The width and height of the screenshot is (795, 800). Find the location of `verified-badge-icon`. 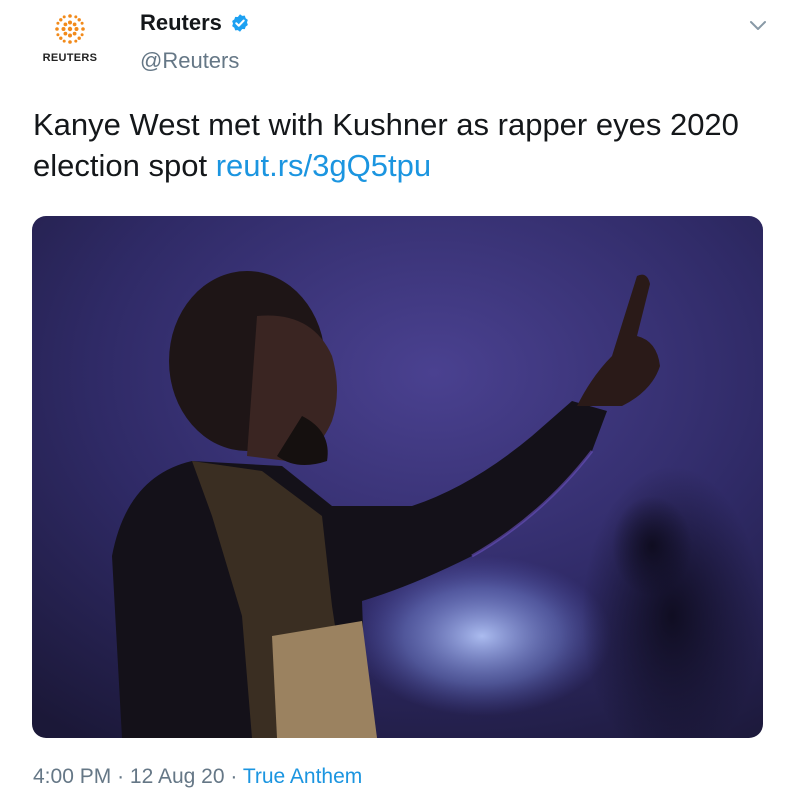

verified-badge-icon is located at coordinates (240, 23).